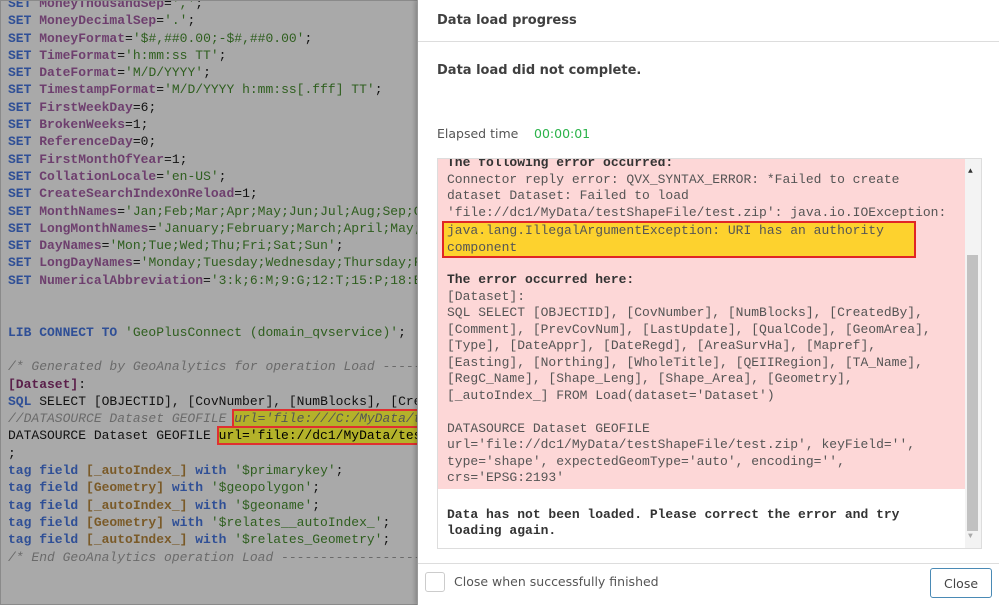 The height and width of the screenshot is (605, 999). What do you see at coordinates (24, 401) in the screenshot?
I see `code-token: SQL` at bounding box center [24, 401].